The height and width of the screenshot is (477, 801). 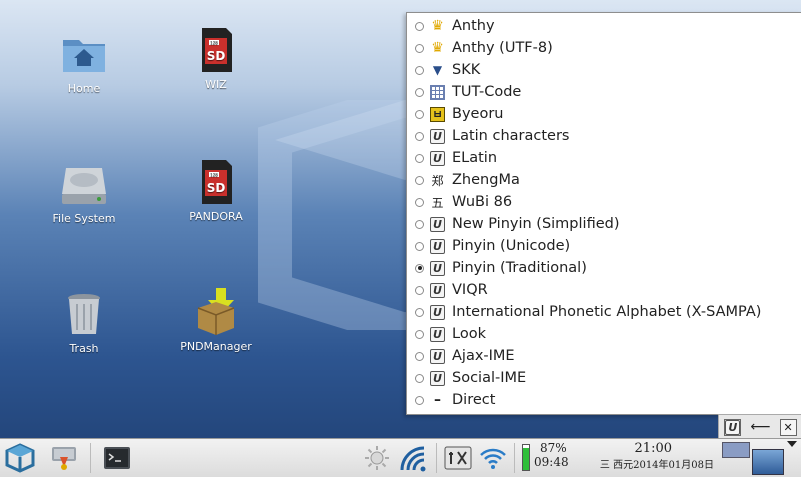 What do you see at coordinates (437, 92) in the screenshot?
I see `grid-icon` at bounding box center [437, 92].